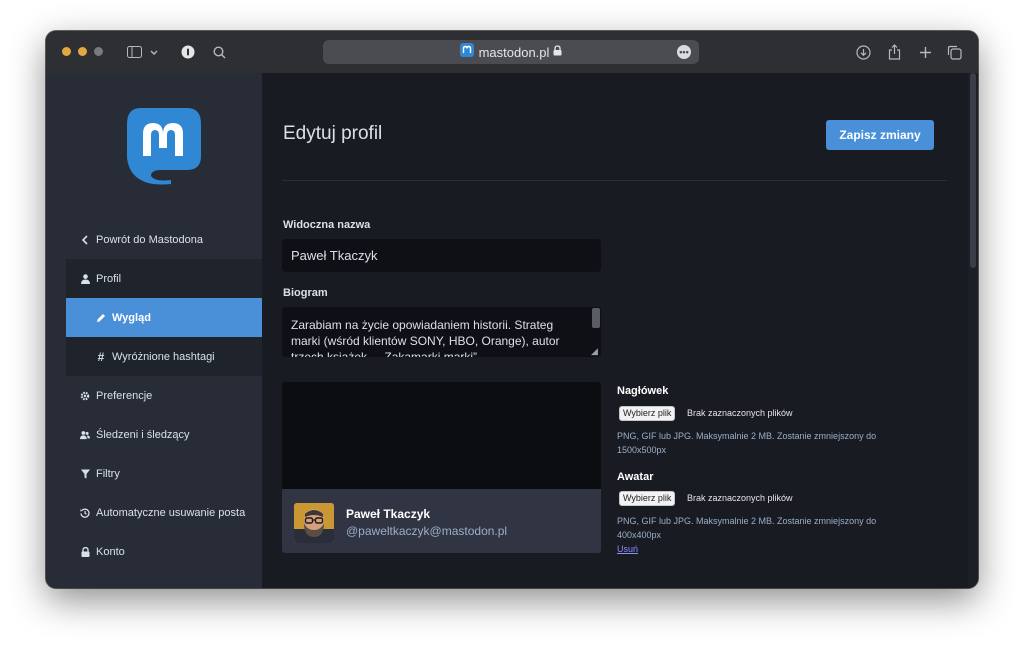  I want to click on display-name-field: Paweł Tkaczyk, so click(441, 255).